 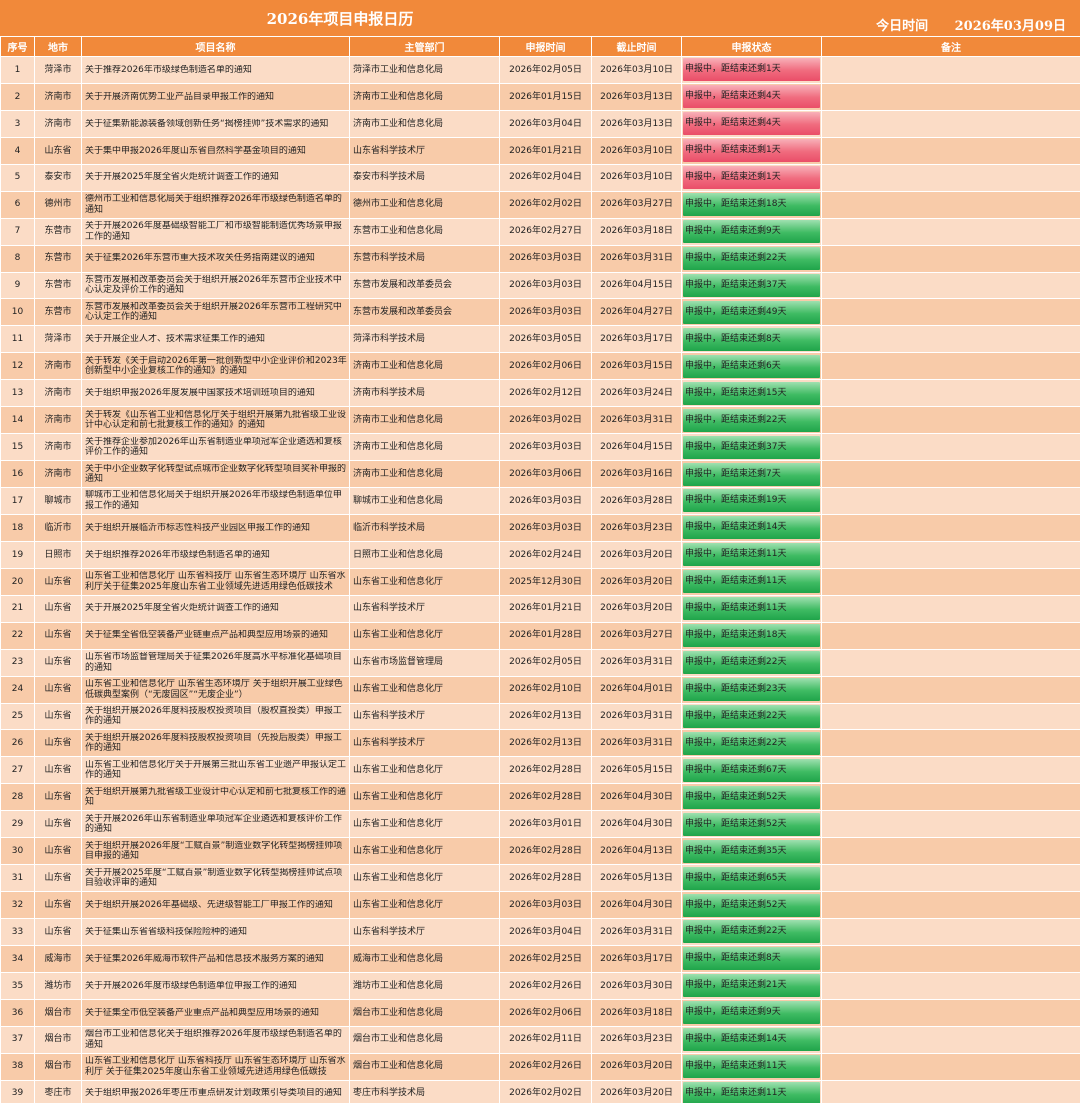 What do you see at coordinates (215, 258) in the screenshot?
I see `row-project-name-cell: 关于征集2026年东营市重大技术攻关任务指南建议的通知` at bounding box center [215, 258].